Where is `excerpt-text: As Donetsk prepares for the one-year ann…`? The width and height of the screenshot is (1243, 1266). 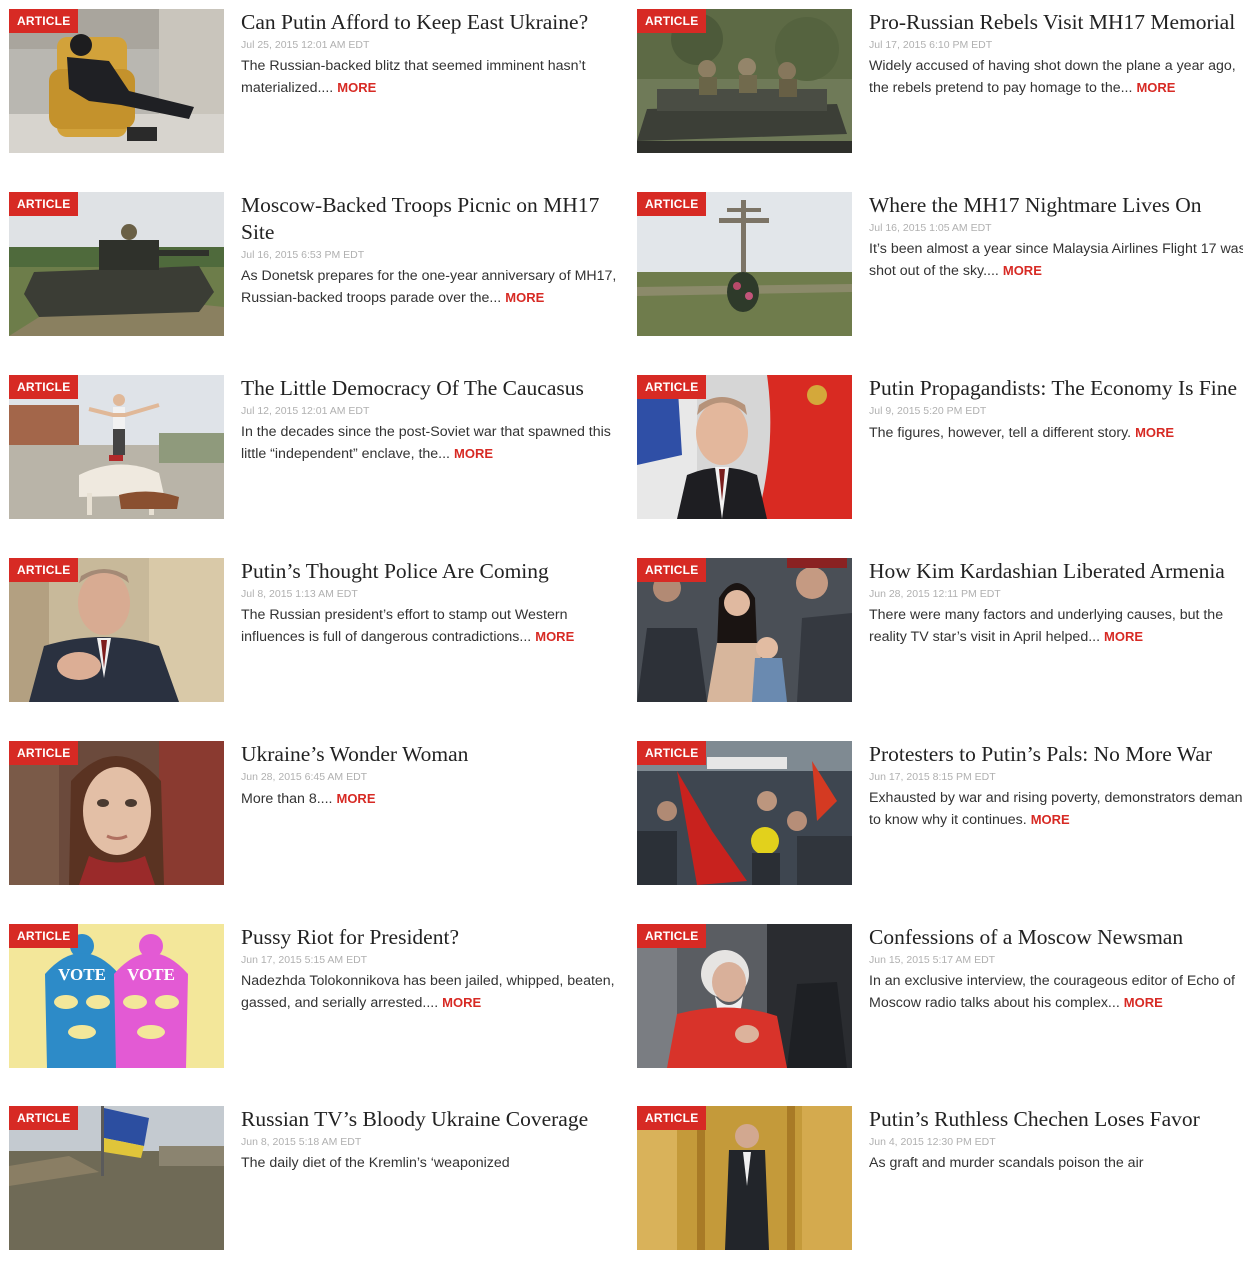 excerpt-text: As Donetsk prepares for the one-year ann… is located at coordinates (429, 287).